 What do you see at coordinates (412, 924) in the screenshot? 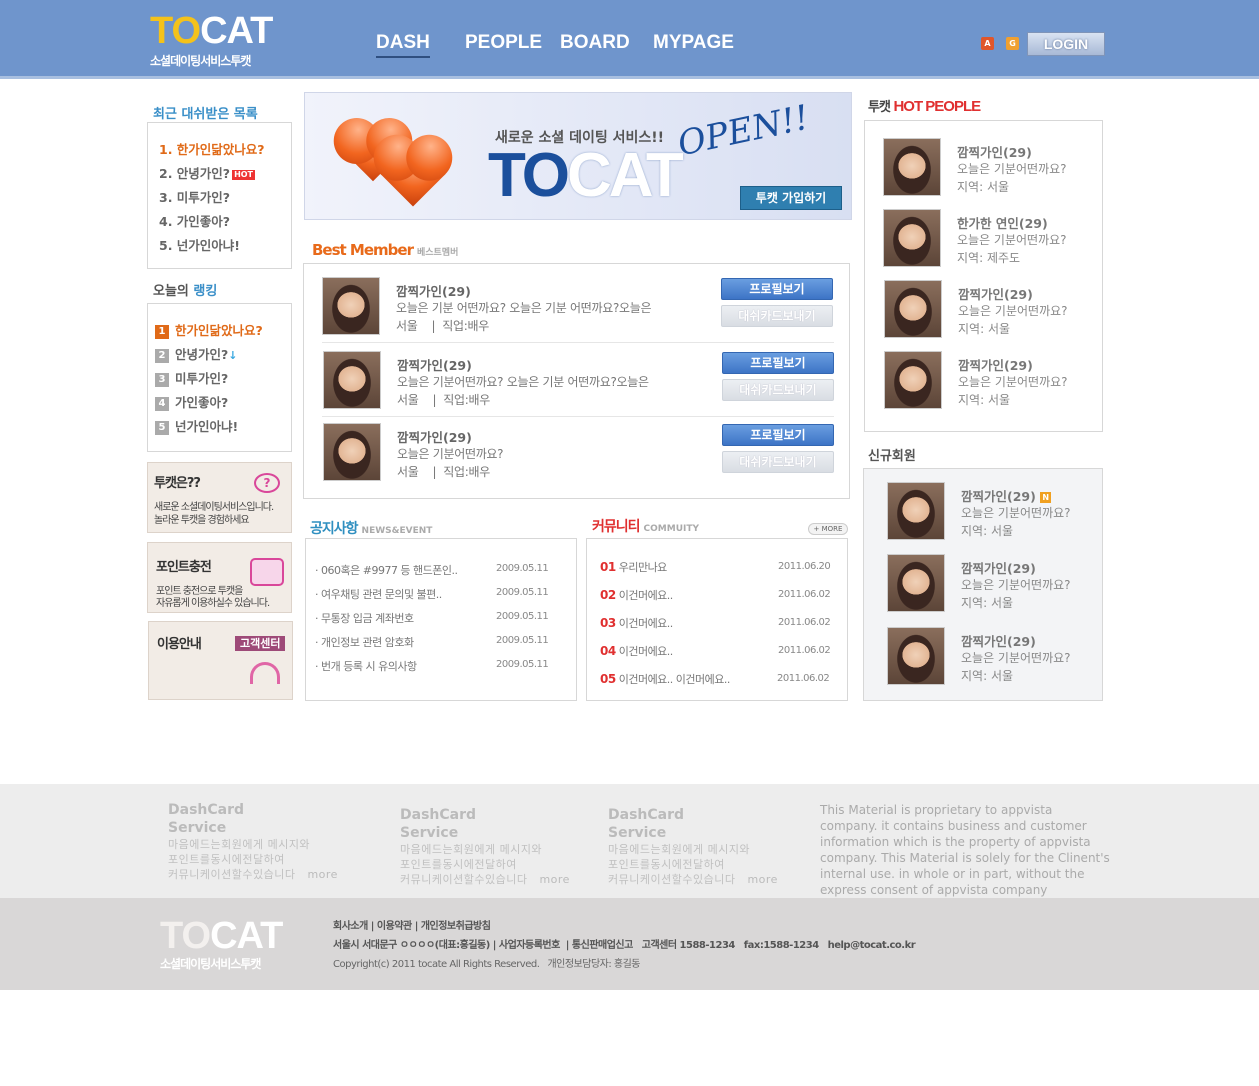
I see `footer-links: 회사소개 | 이용약관 | 개인정보취급방침` at bounding box center [412, 924].